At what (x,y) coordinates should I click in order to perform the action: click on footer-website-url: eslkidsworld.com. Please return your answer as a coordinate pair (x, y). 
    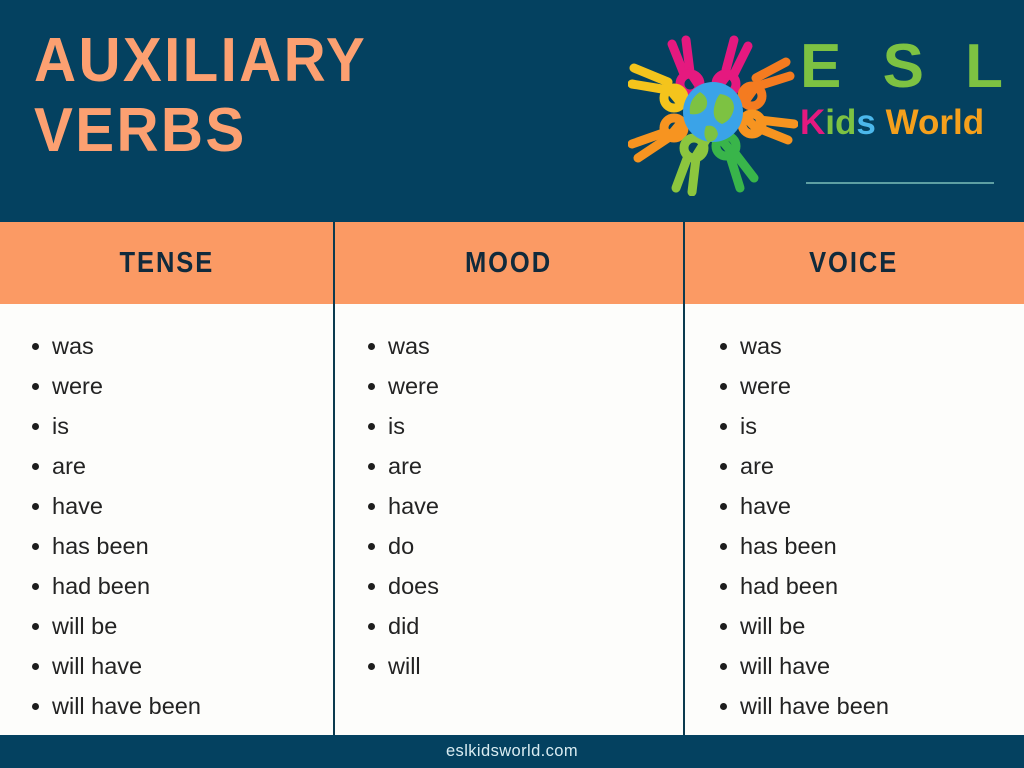
    Looking at the image, I should click on (512, 751).